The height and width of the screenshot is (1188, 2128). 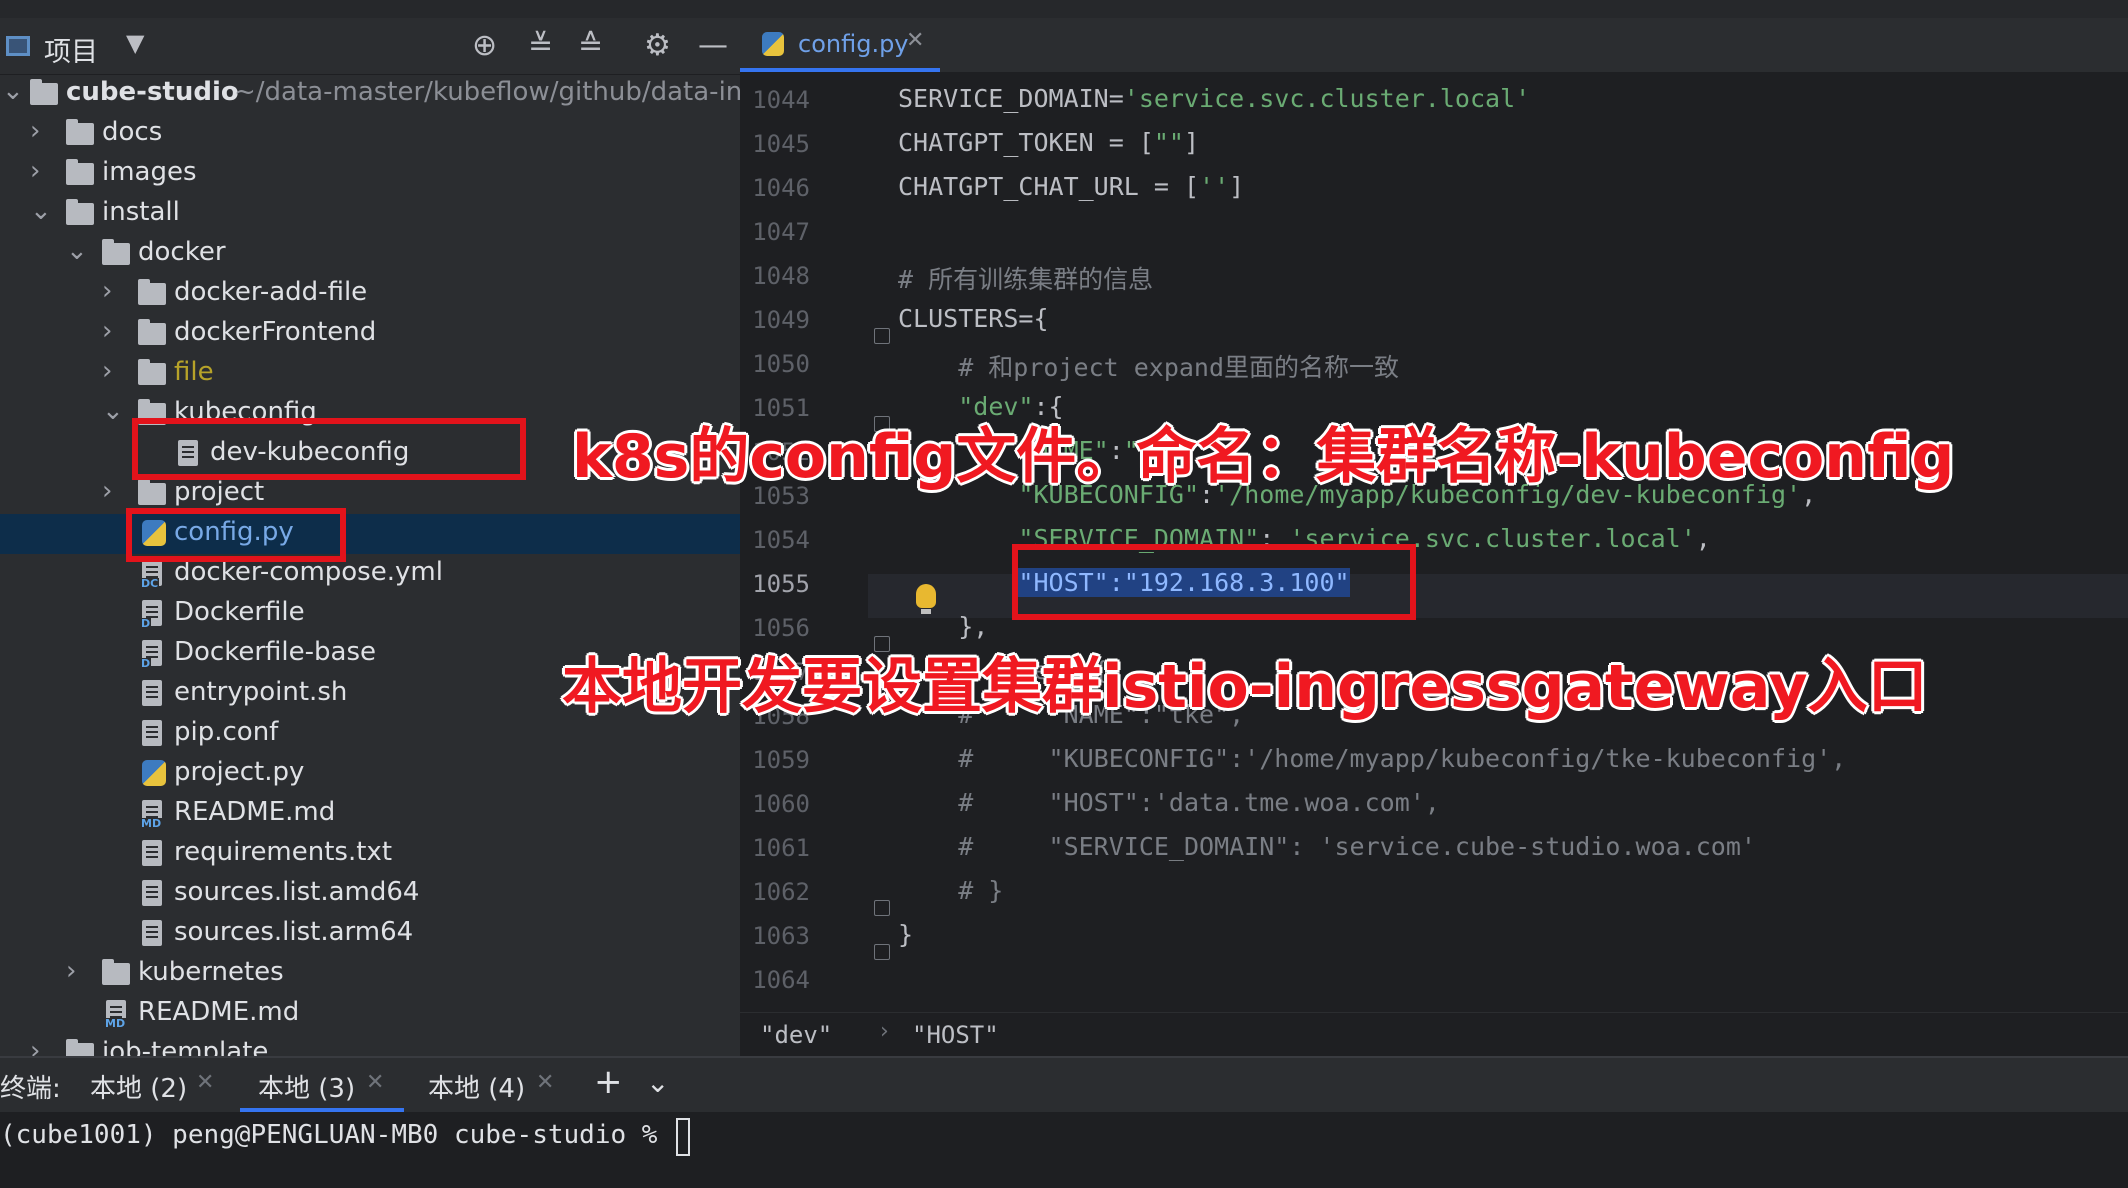 I want to click on code-line: },, so click(x=943, y=626).